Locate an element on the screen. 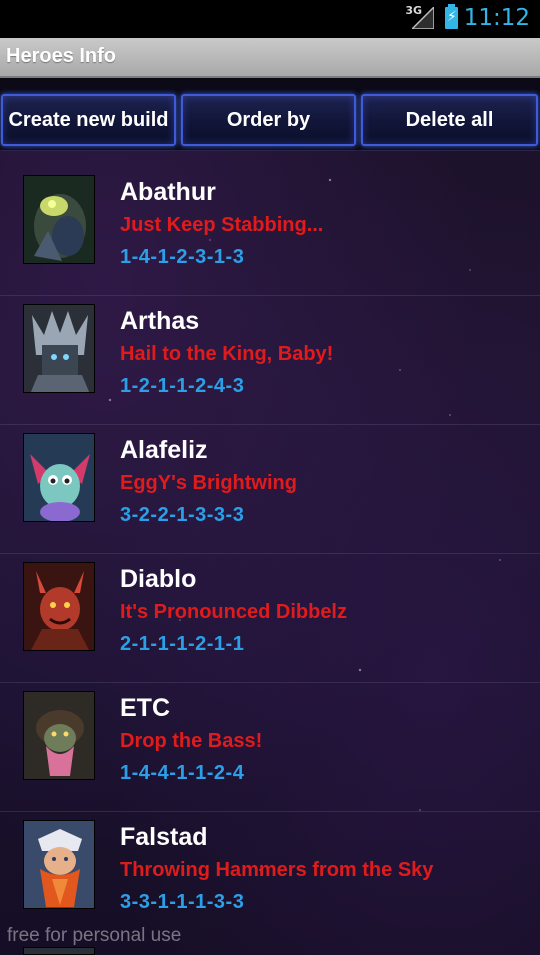  hero-name: Diablo is located at coordinates (158, 579).